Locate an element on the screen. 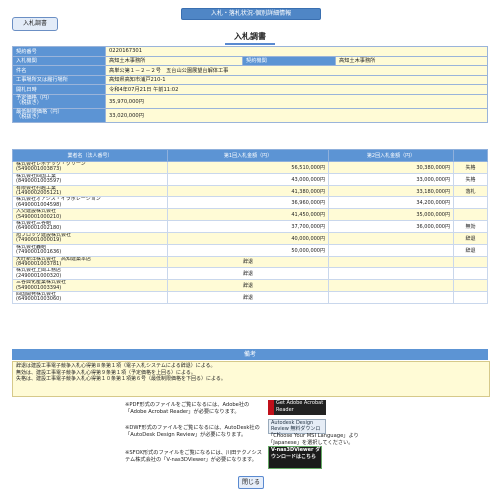 This screenshot has height=489, width=500. col-header-result is located at coordinates (470, 155).